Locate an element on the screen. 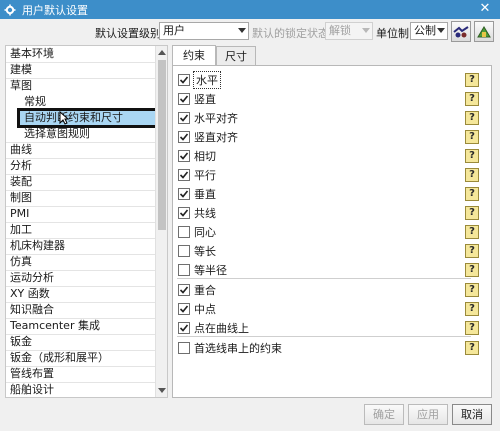  manager-button is located at coordinates (484, 31).